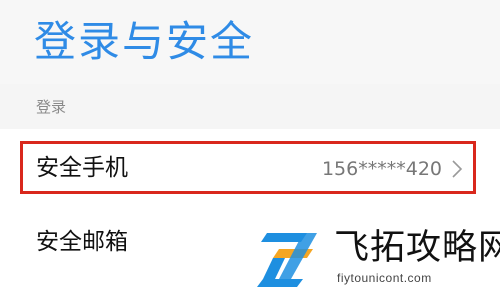 The image size is (500, 289). I want to click on section-title-login: 登录, so click(51, 107).